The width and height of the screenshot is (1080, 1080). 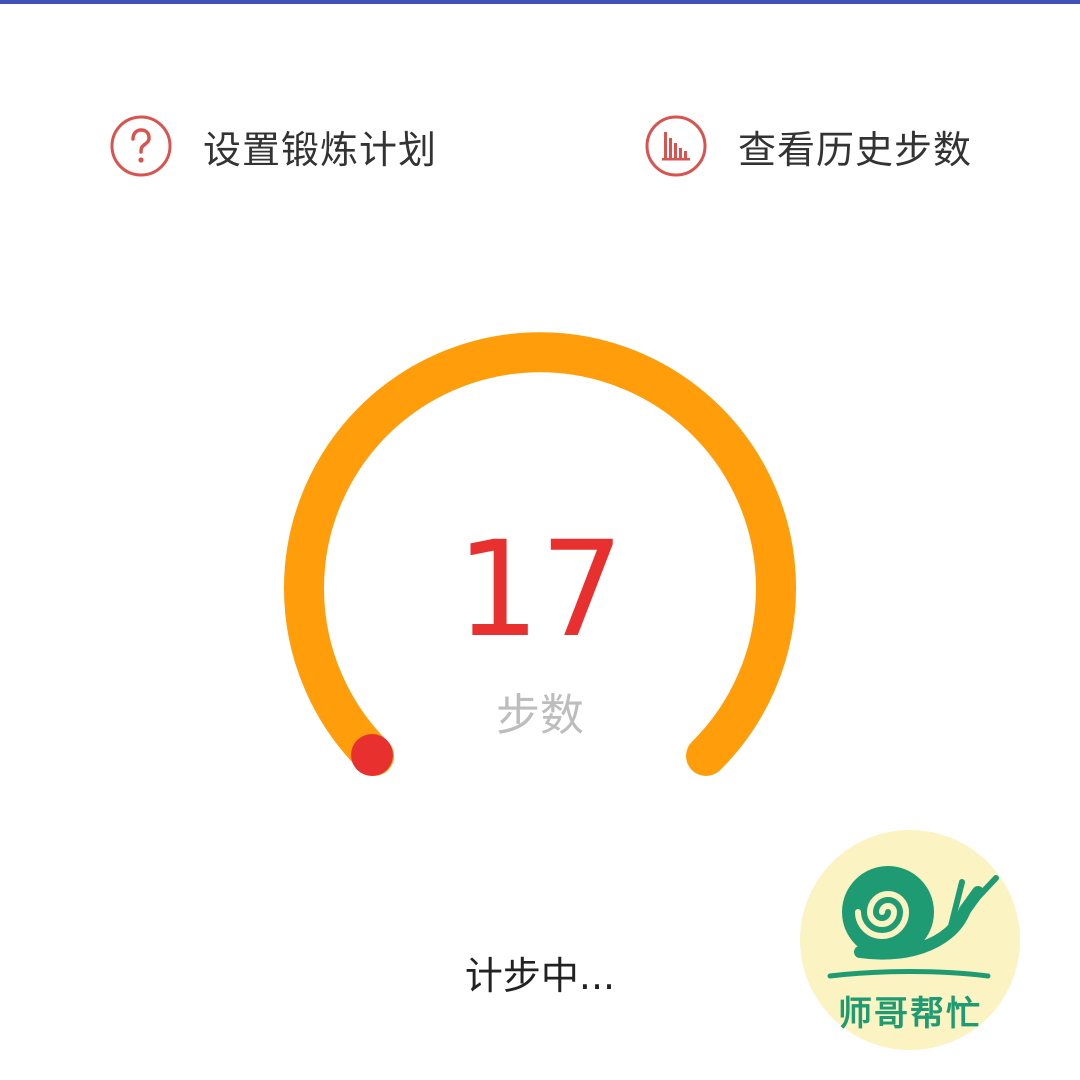 I want to click on watermark-brand-text: 师哥帮忙, so click(x=910, y=1014).